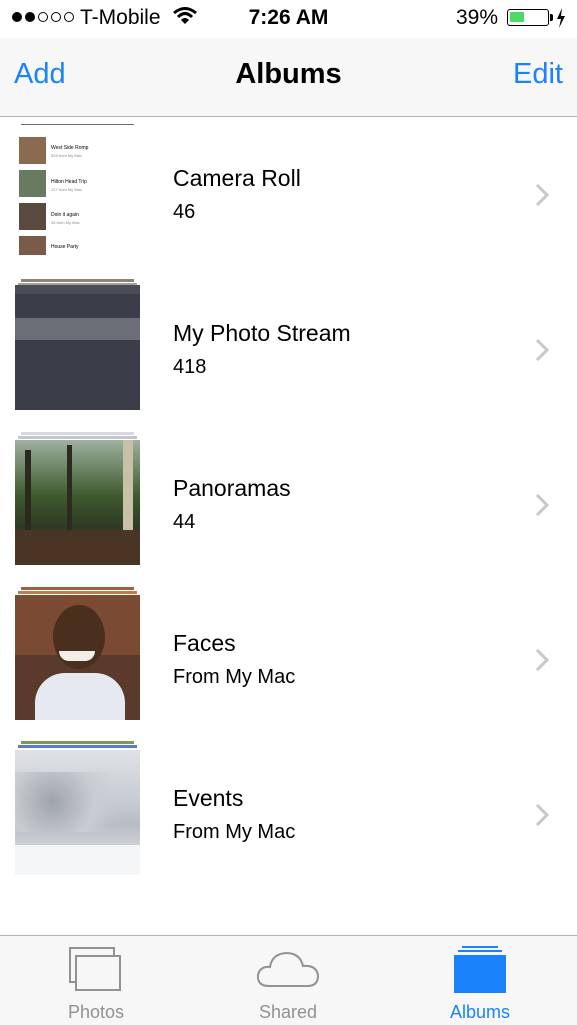  I want to click on photo-stream-thumbnail, so click(77, 347).